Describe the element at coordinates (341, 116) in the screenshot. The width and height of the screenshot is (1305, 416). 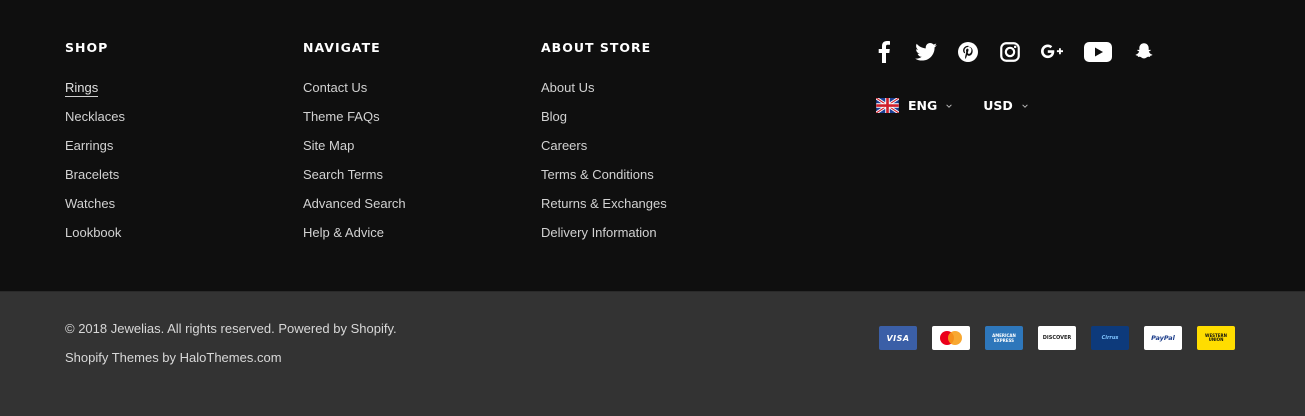
I see `nav-link-theme-faqs: Theme FAQs` at that location.